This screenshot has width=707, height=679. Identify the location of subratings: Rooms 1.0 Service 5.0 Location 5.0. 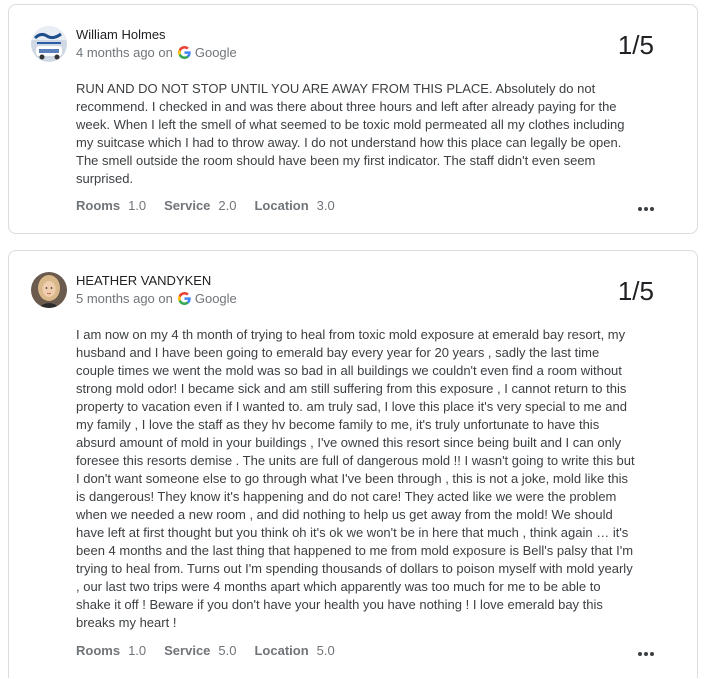
(214, 650).